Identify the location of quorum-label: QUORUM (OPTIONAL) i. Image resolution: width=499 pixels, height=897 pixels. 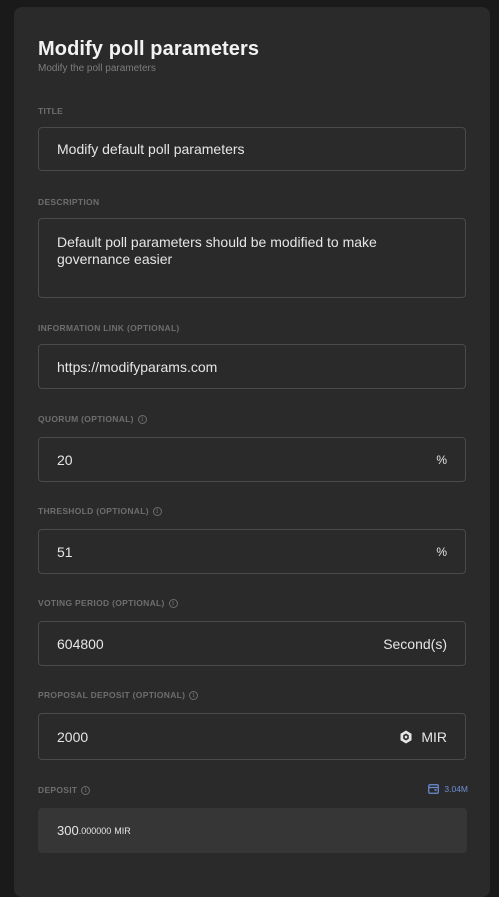
(92, 419).